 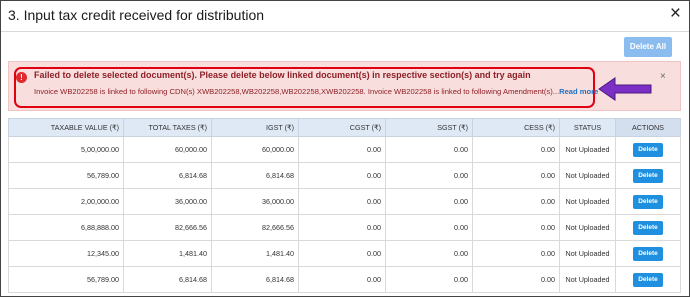 What do you see at coordinates (255, 253) in the screenshot?
I see `cell-igst: 1,481.40` at bounding box center [255, 253].